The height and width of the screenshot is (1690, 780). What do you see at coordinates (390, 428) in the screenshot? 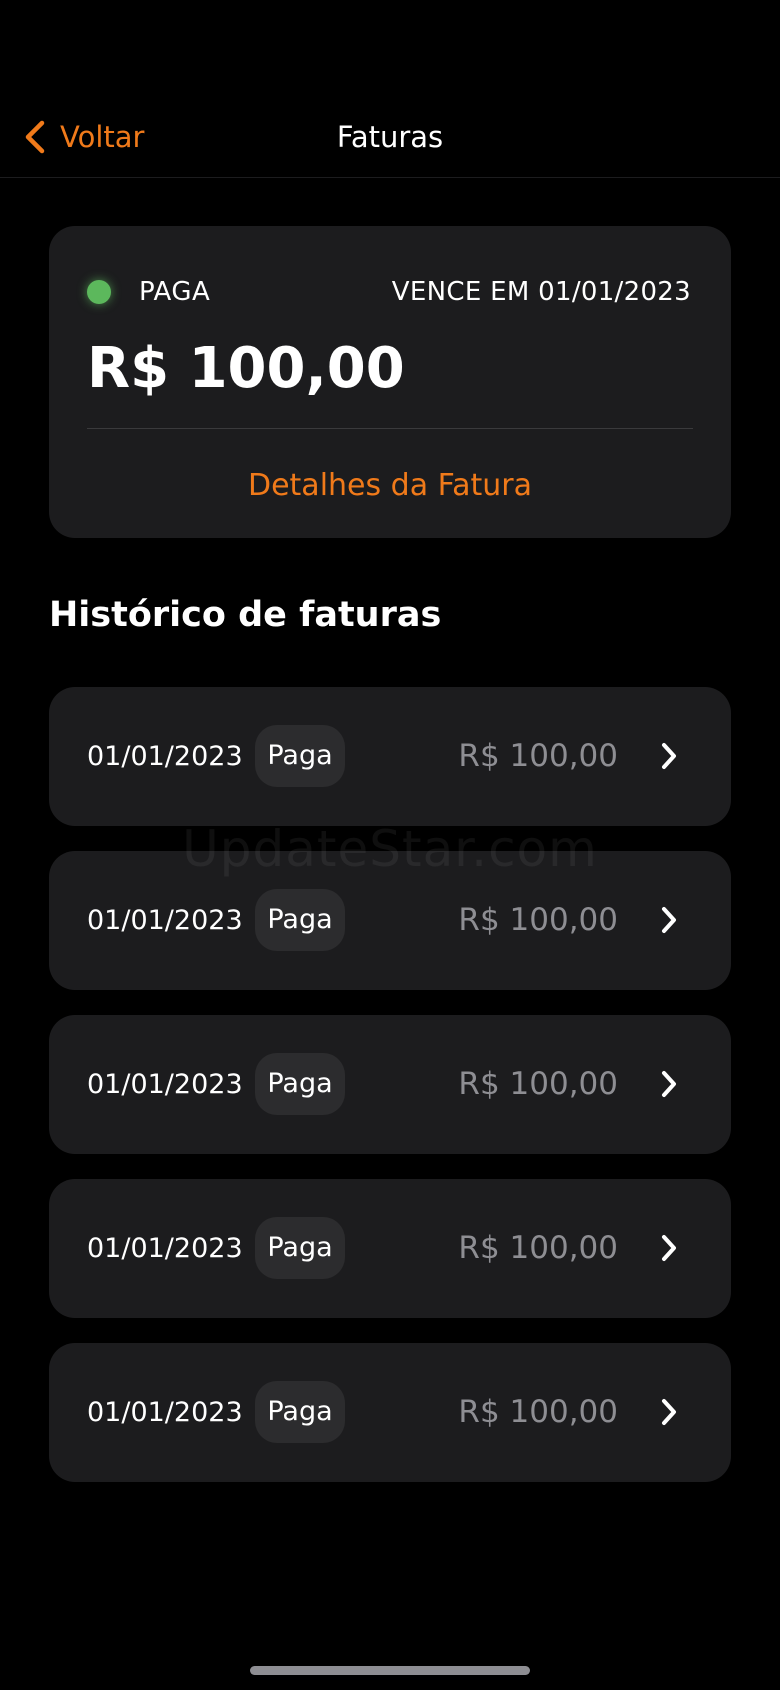
I see `divider` at bounding box center [390, 428].